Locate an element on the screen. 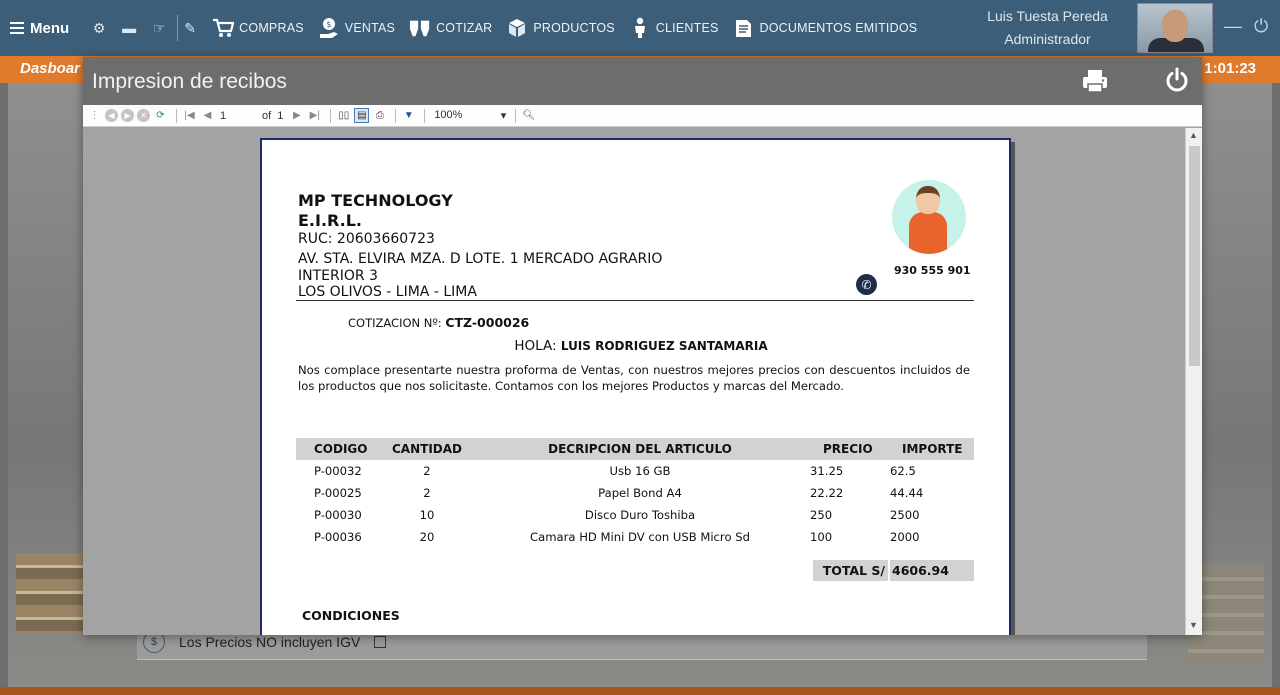 This screenshot has width=1280, height=695. col-importe: IMPORTE is located at coordinates (932, 449).